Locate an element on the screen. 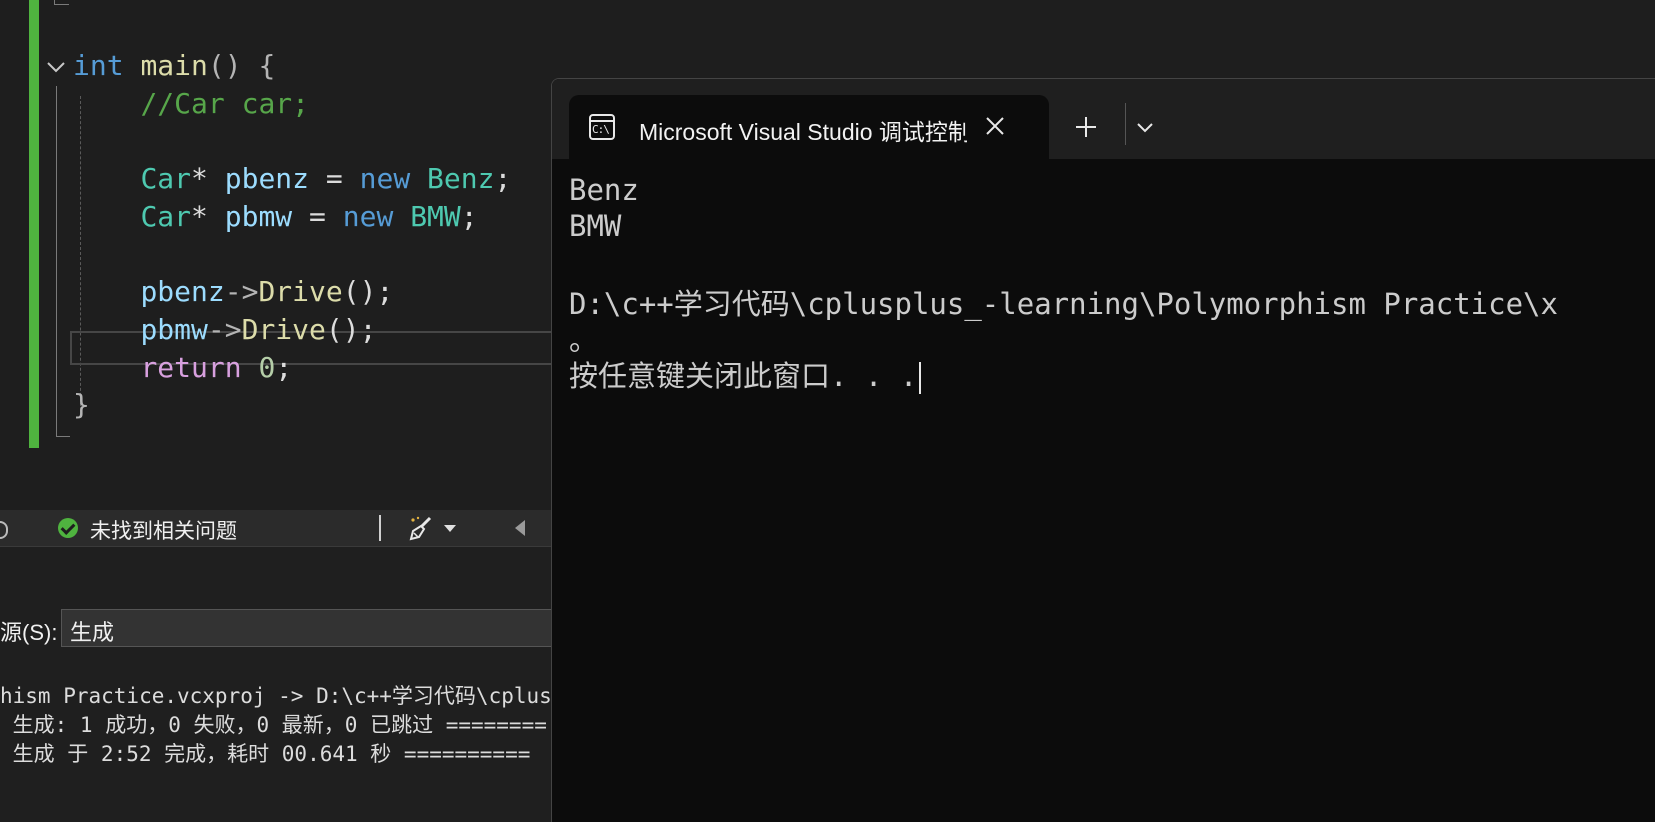 This screenshot has width=1655, height=822. status-separator is located at coordinates (380, 528).